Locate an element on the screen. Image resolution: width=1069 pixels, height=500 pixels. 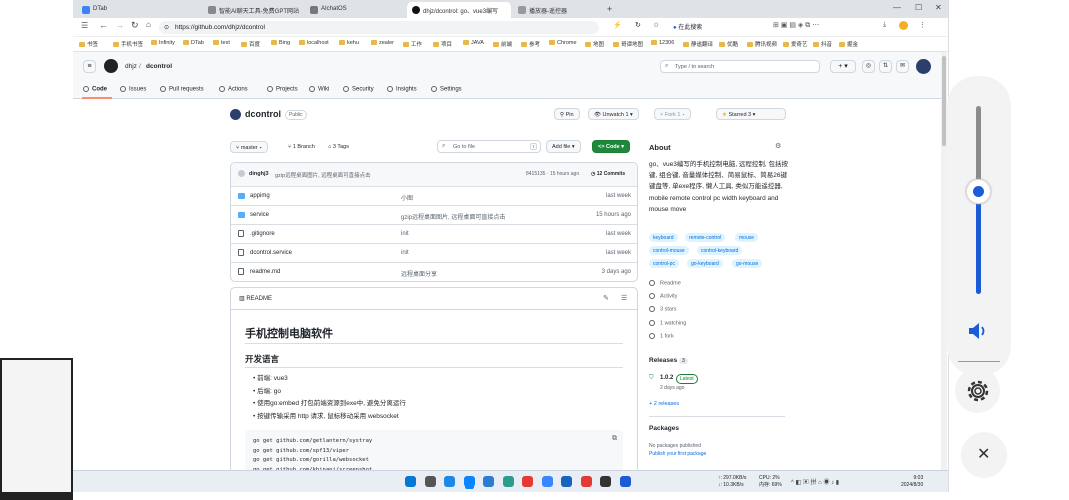
github-logo-icon is located at coordinates (111, 66).